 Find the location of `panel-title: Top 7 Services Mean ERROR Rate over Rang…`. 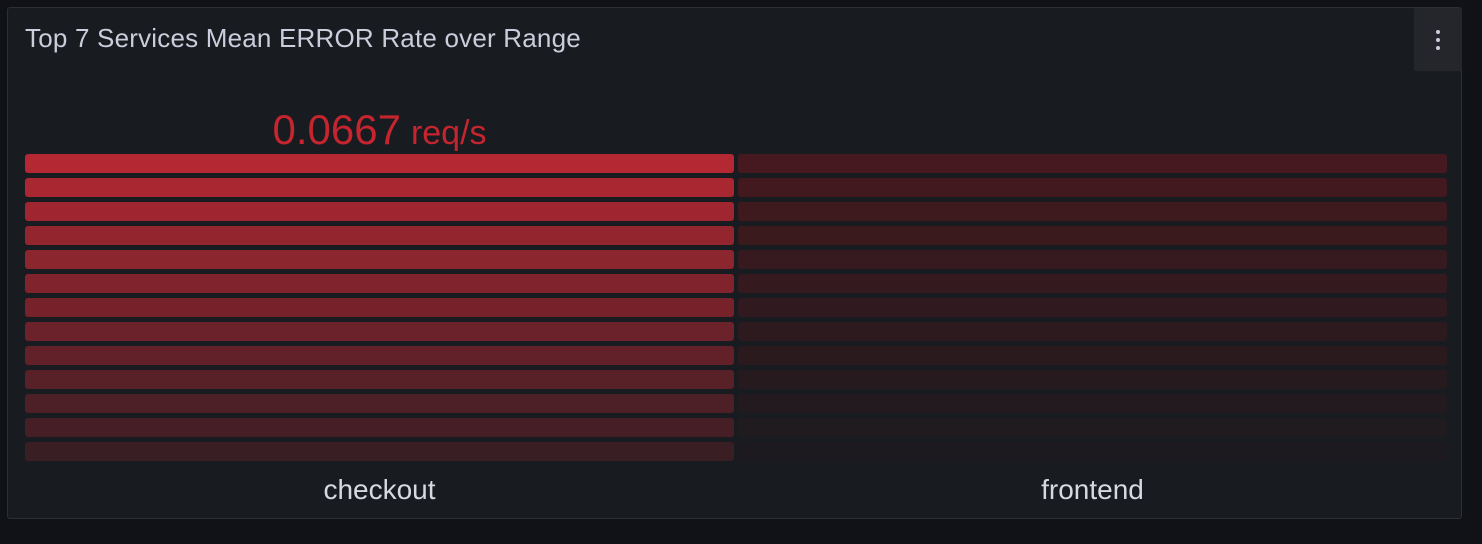

panel-title: Top 7 Services Mean ERROR Rate over Rang… is located at coordinates (303, 38).